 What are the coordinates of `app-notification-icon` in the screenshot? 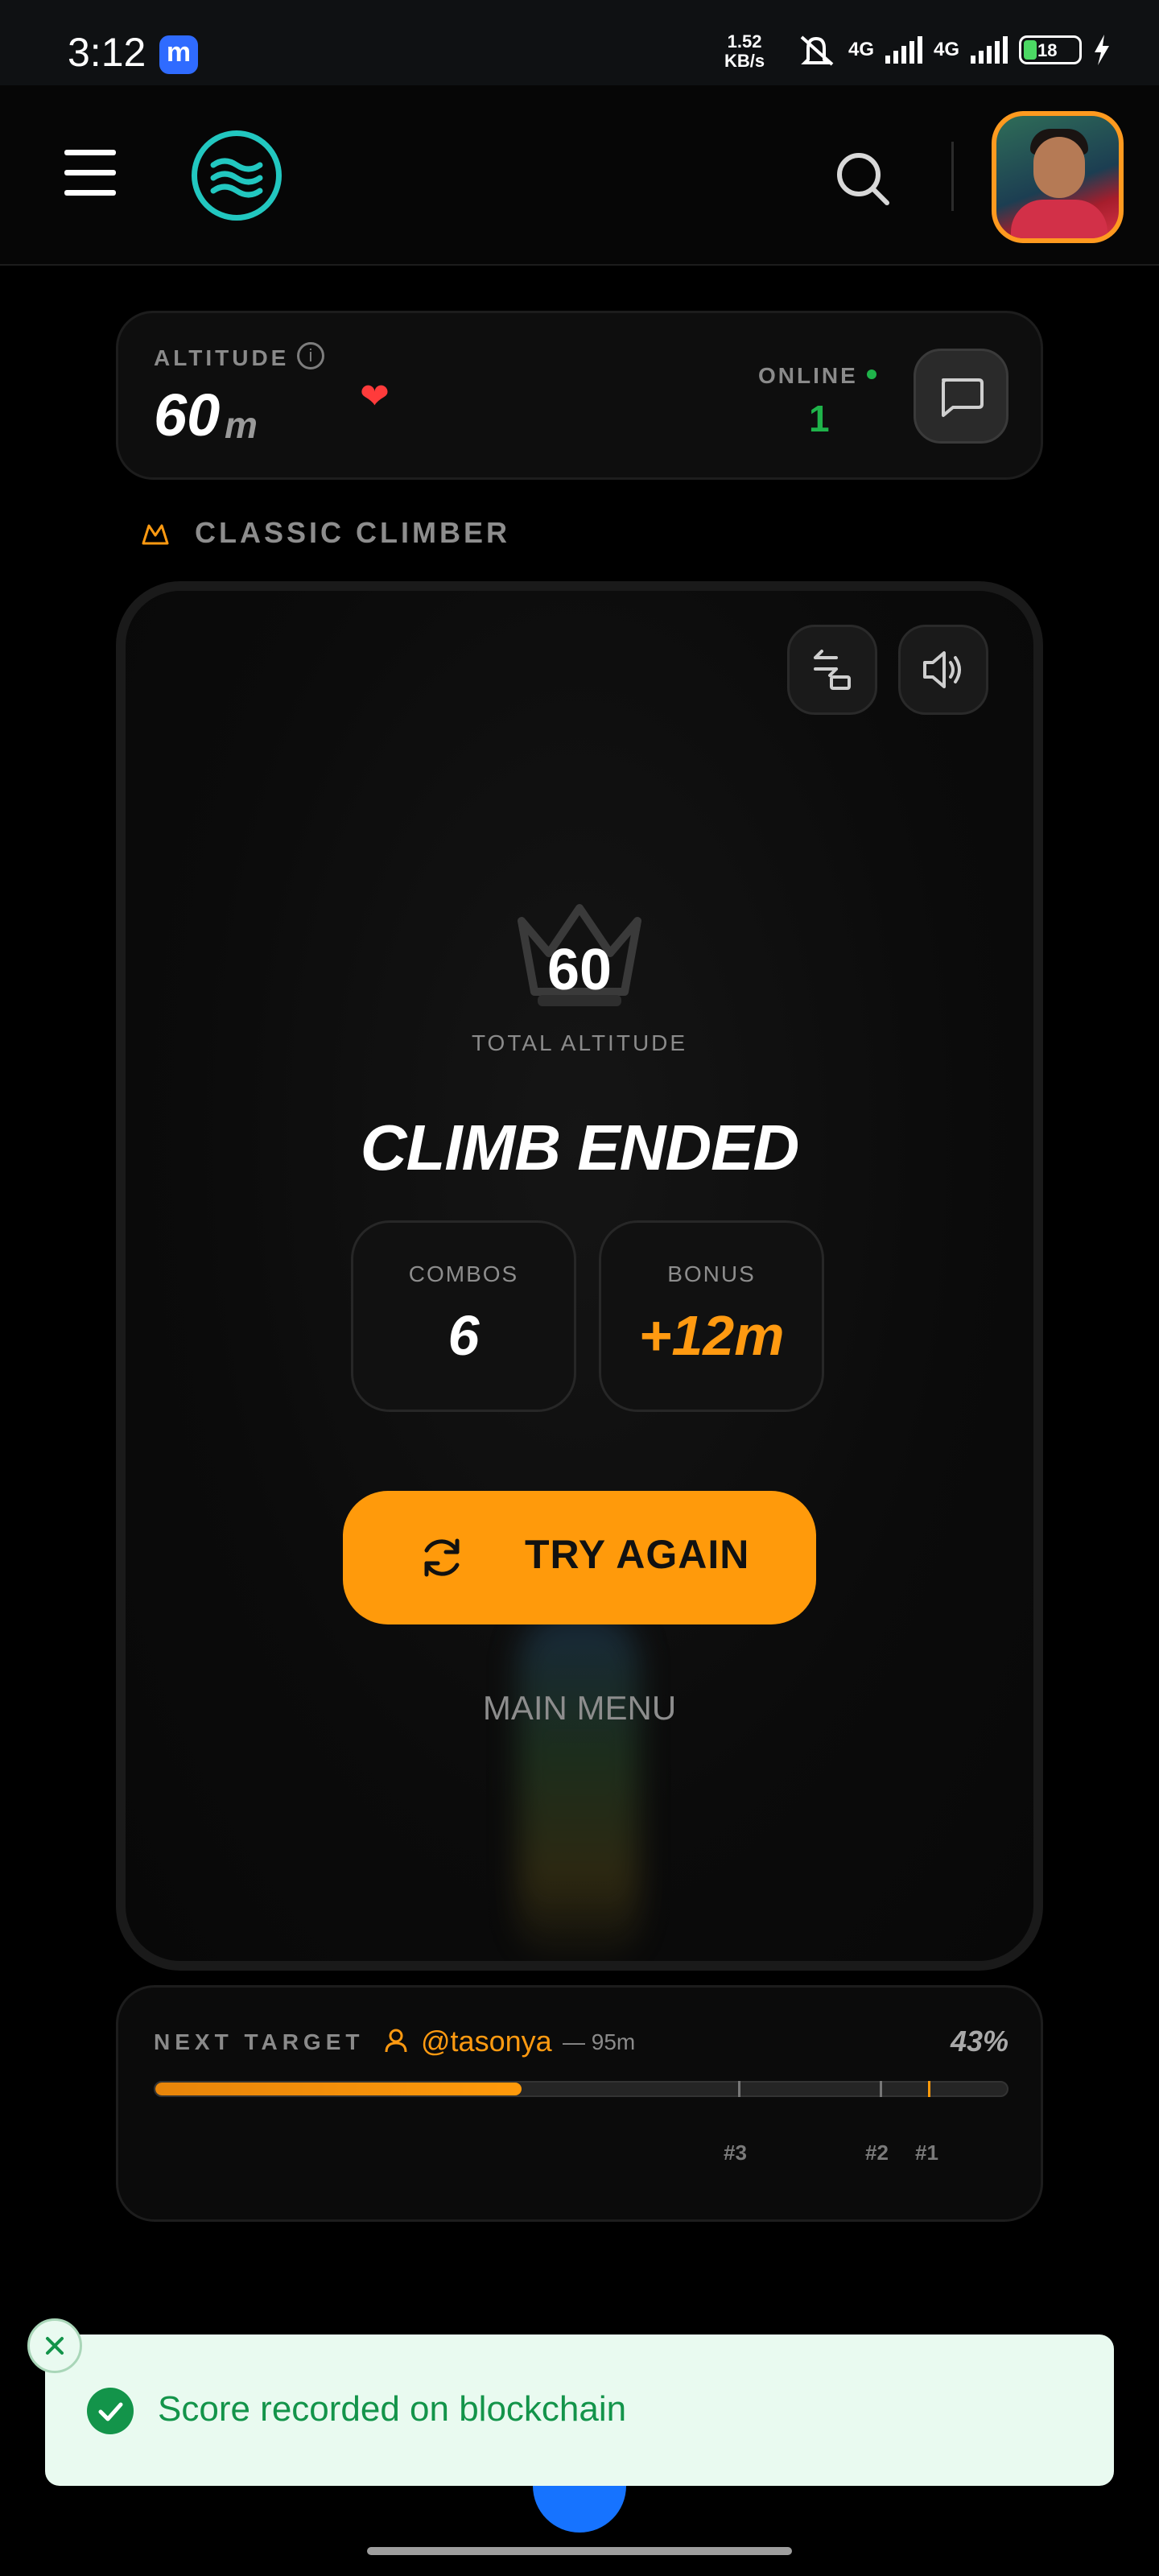 It's located at (178, 54).